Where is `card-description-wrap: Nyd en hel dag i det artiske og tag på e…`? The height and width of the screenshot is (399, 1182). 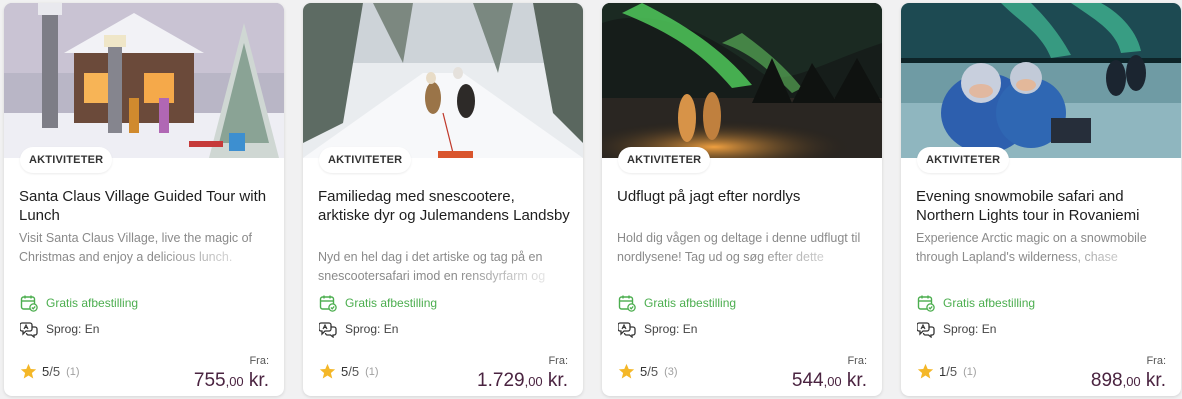
card-description-wrap: Nyd en hel dag i det artiske og tag på e… is located at coordinates (444, 267).